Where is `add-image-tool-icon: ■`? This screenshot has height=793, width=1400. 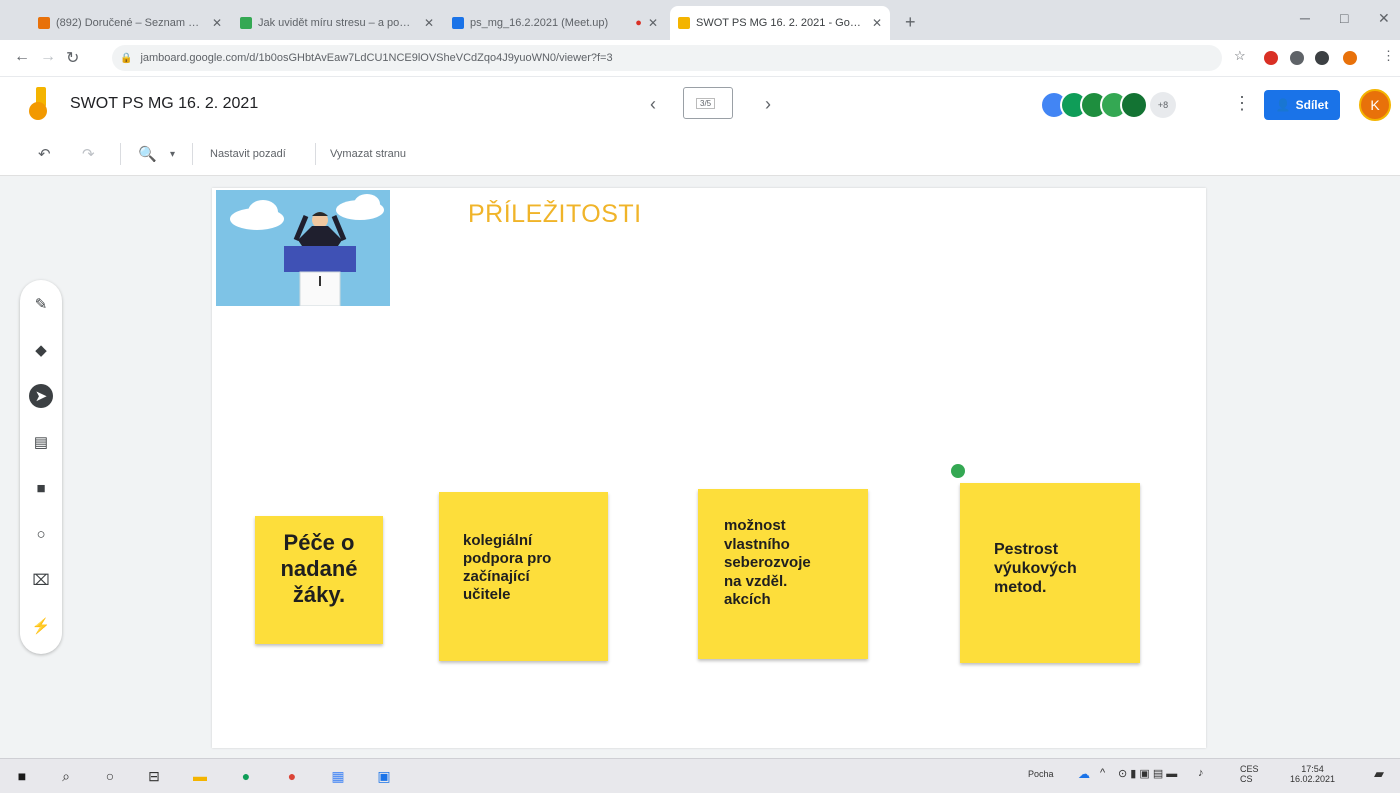
add-image-tool-icon: ■ is located at coordinates (41, 488).